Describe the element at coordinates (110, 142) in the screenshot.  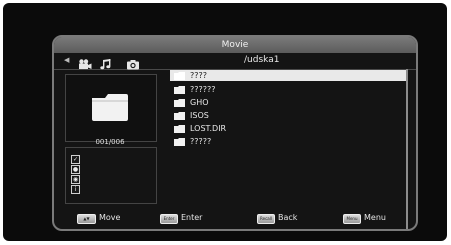
I see `file-counter: 001/006` at that location.